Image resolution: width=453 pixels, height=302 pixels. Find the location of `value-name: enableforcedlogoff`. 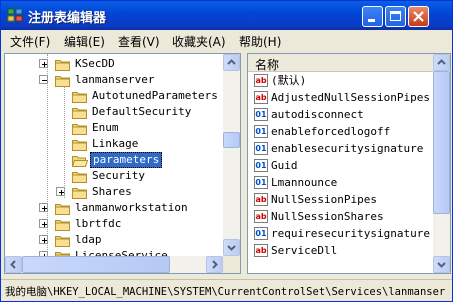

value-name: enableforcedlogoff is located at coordinates (331, 131).